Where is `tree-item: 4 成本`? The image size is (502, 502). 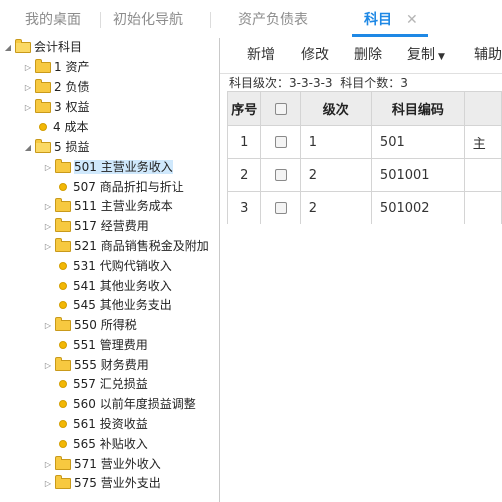
tree-item: 4 成本 is located at coordinates (60, 127).